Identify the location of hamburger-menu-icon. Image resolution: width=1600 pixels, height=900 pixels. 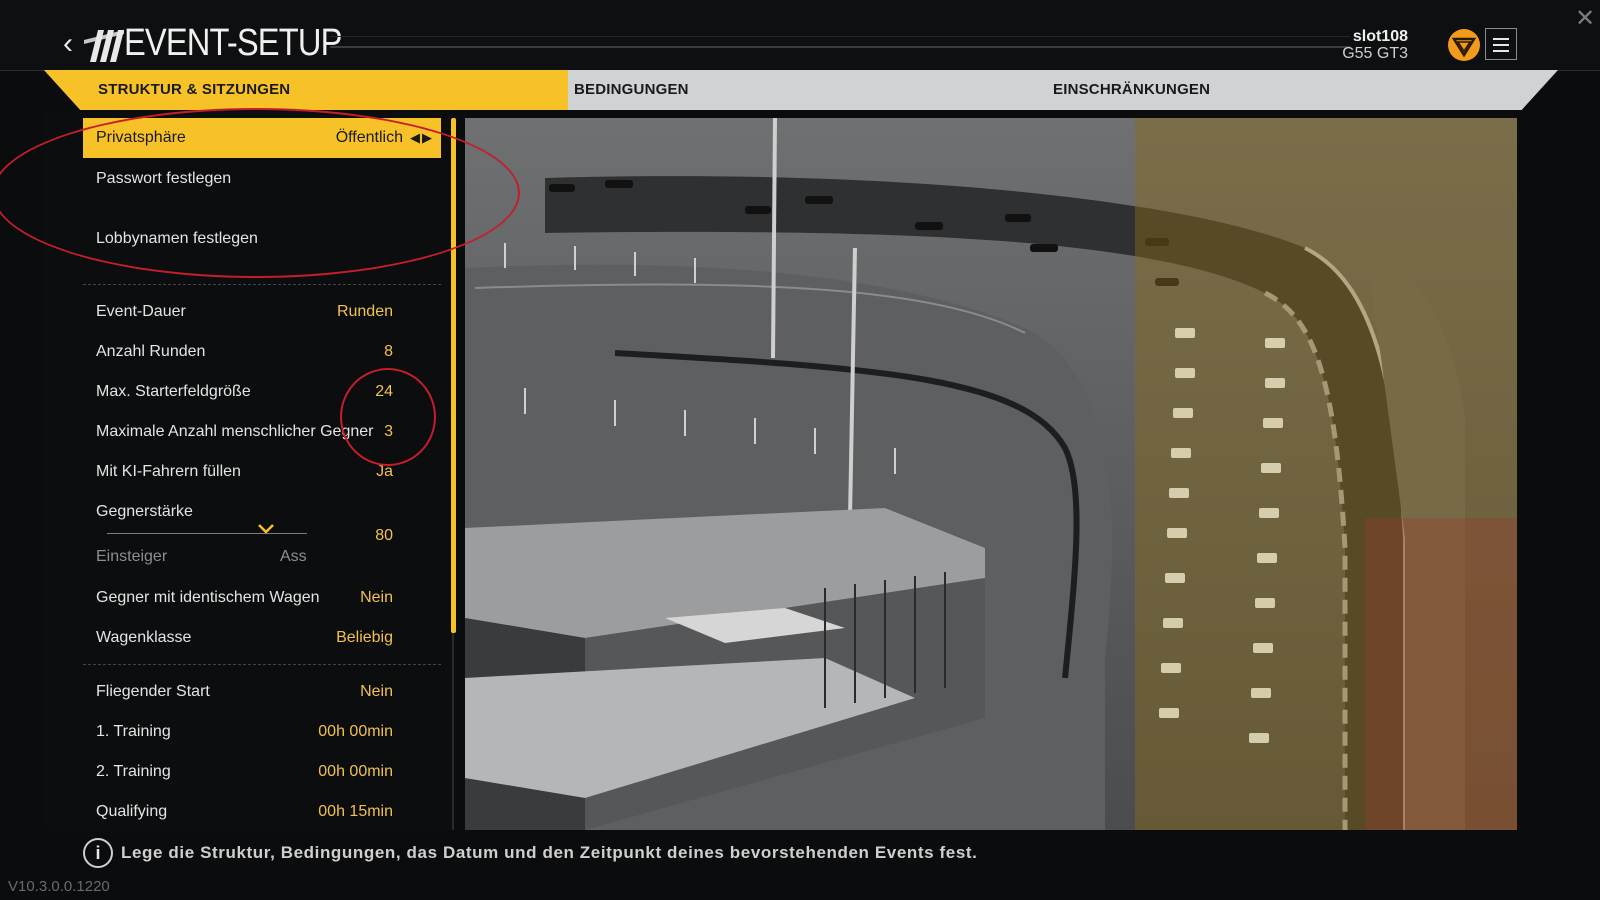
(1501, 44).